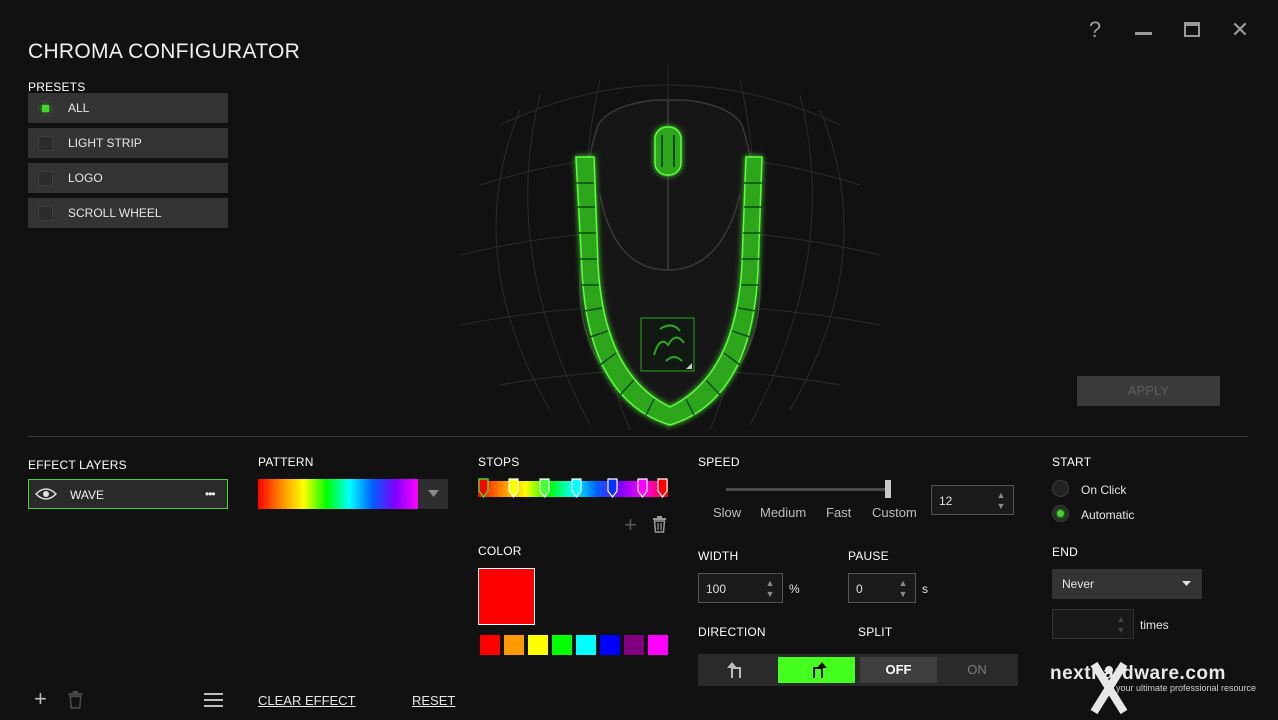 The image size is (1278, 720). Describe the element at coordinates (925, 589) in the screenshot. I see `pause-unit: s` at that location.